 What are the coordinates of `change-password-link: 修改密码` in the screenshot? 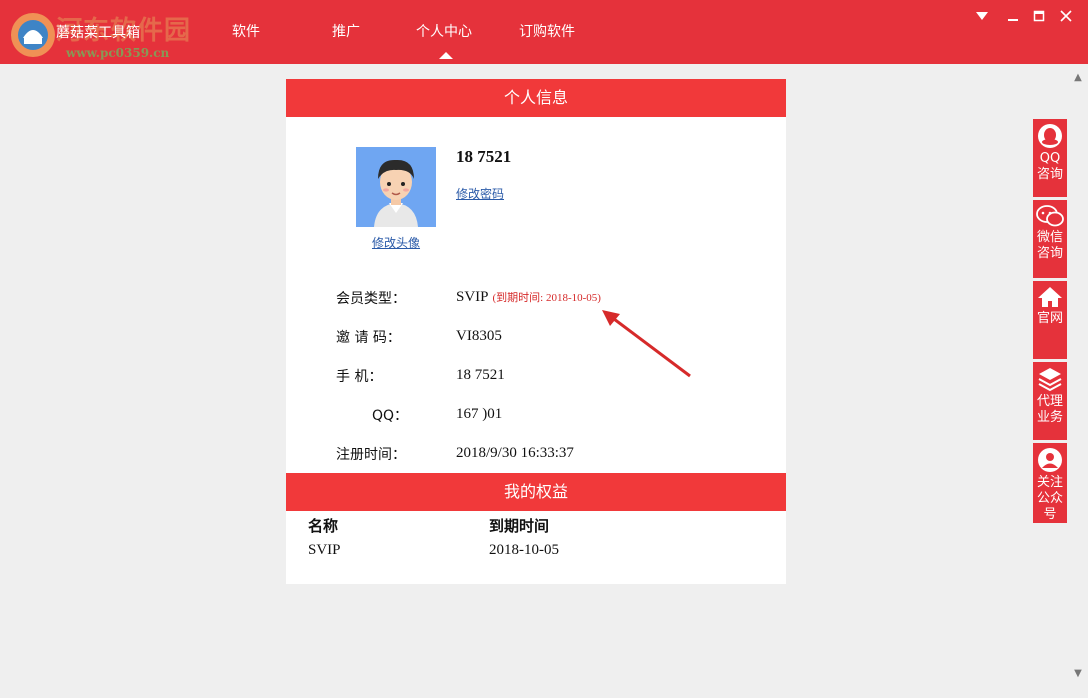 It's located at (480, 193).